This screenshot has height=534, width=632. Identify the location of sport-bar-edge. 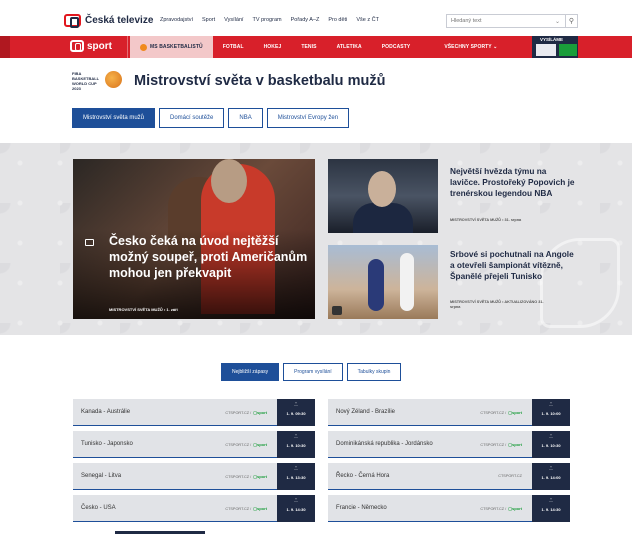
(5, 47).